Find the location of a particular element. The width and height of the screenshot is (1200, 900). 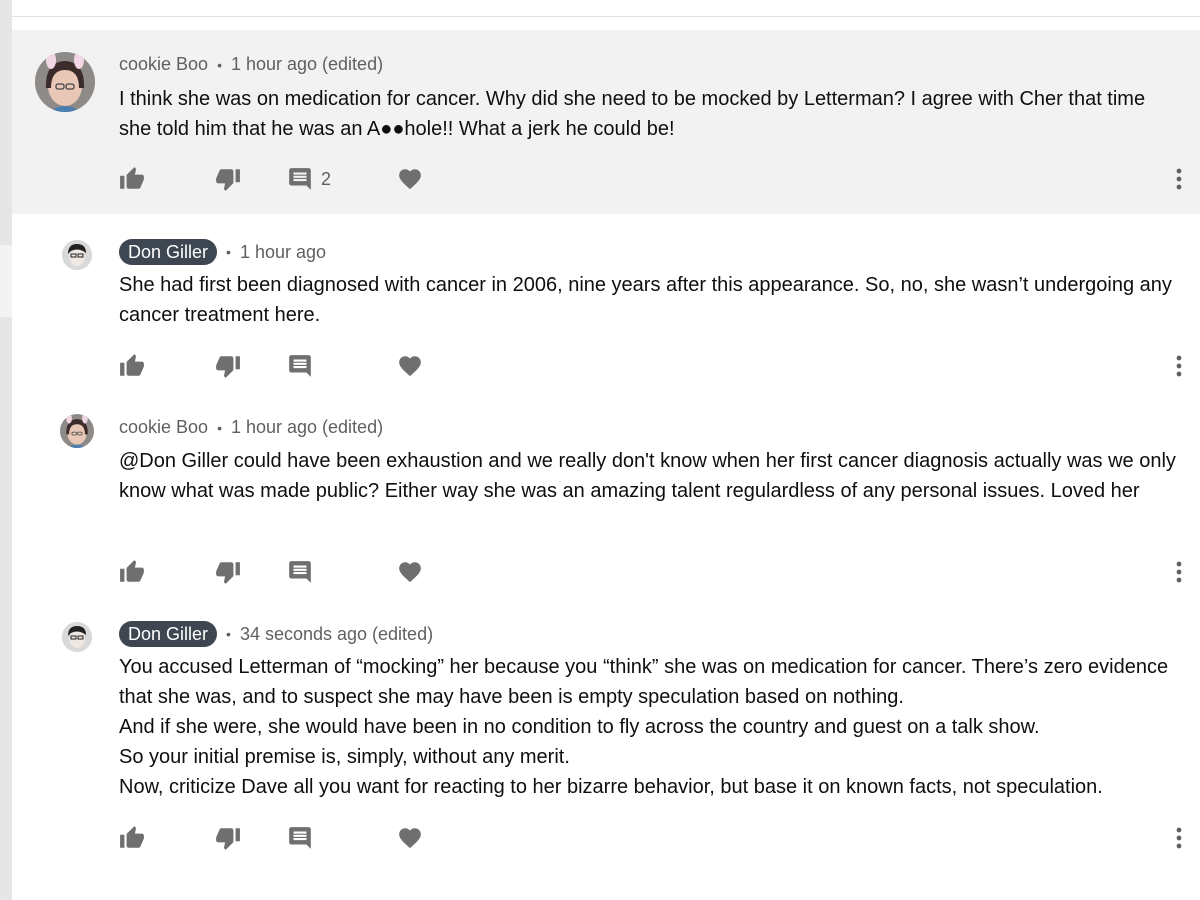

top-bar is located at coordinates (606, 8).